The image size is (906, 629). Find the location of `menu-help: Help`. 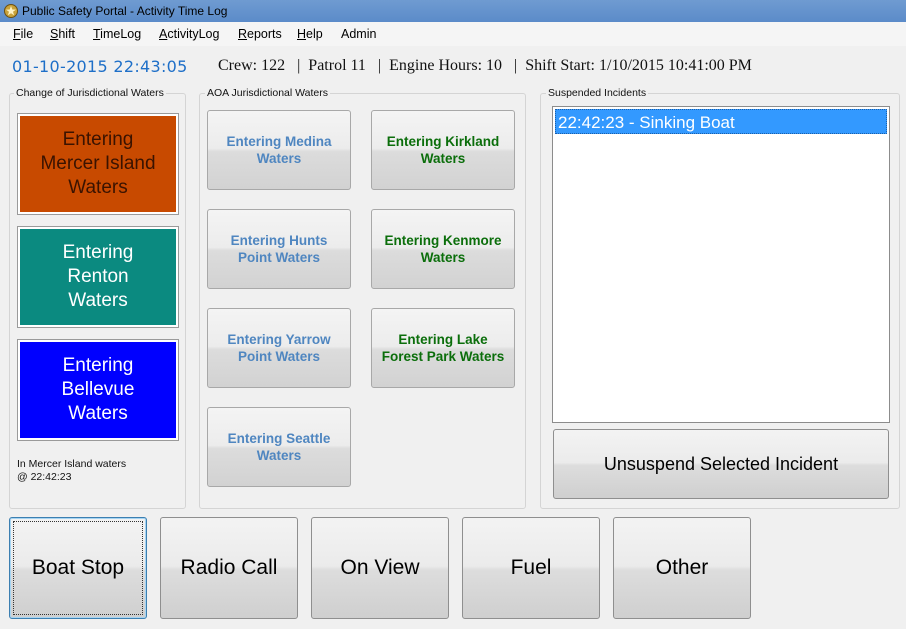

menu-help: Help is located at coordinates (310, 34).